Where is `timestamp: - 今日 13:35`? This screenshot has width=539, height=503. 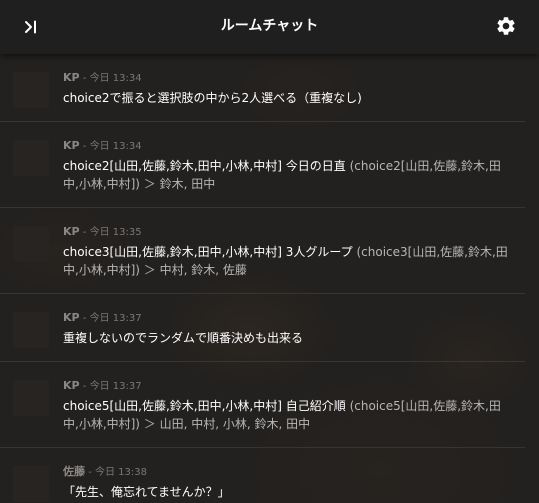 timestamp: - 今日 13:35 is located at coordinates (112, 232).